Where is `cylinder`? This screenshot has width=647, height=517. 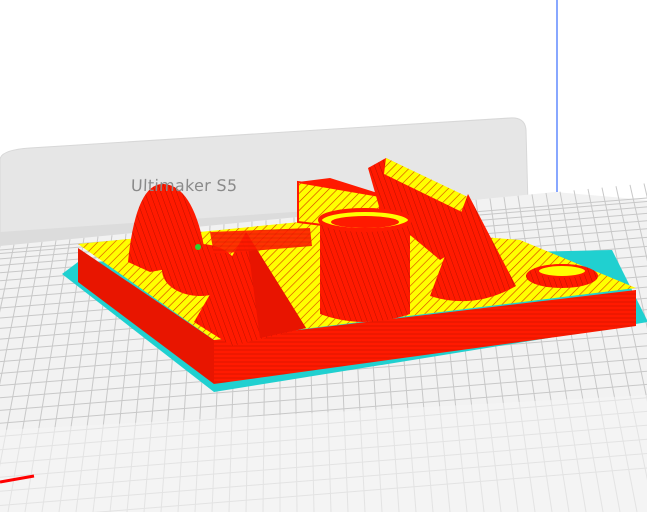
cylinder is located at coordinates (365, 271).